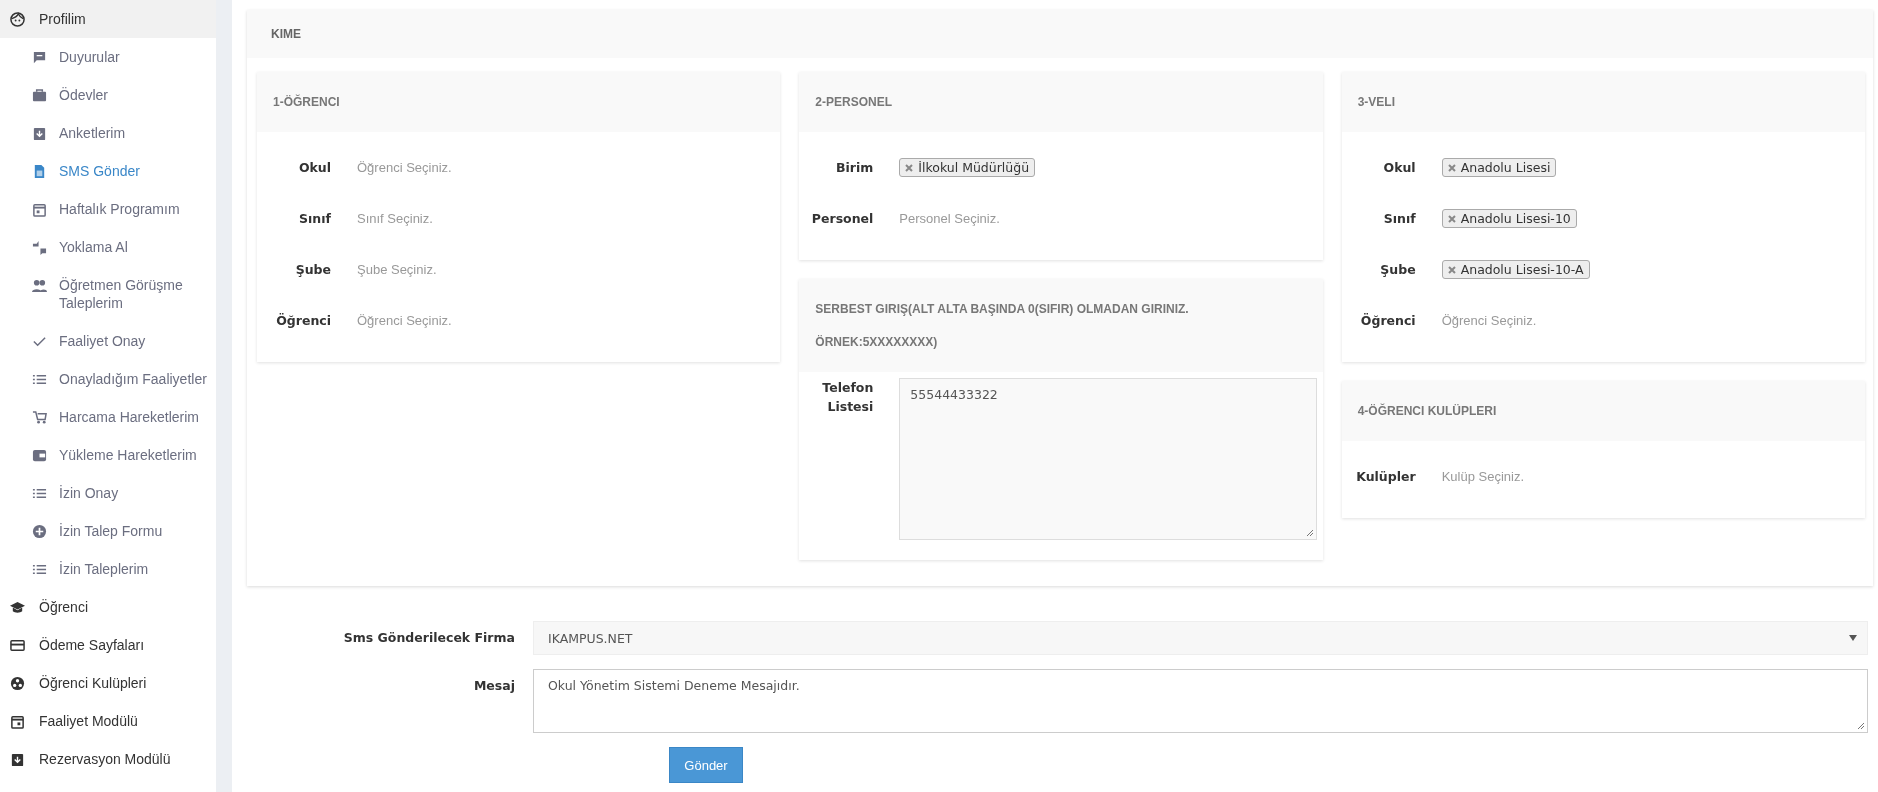 This screenshot has width=1878, height=792. I want to click on submenu-item: Anketlerim, so click(108, 133).